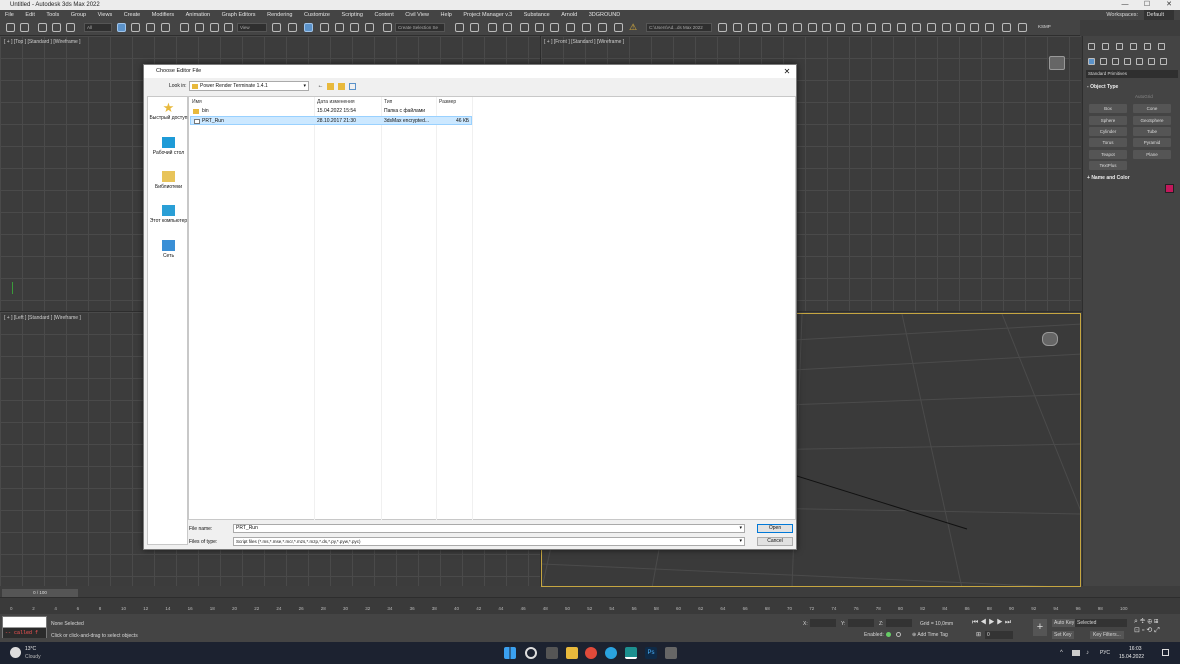  What do you see at coordinates (611, 653) in the screenshot?
I see `telegram-icon` at bounding box center [611, 653].